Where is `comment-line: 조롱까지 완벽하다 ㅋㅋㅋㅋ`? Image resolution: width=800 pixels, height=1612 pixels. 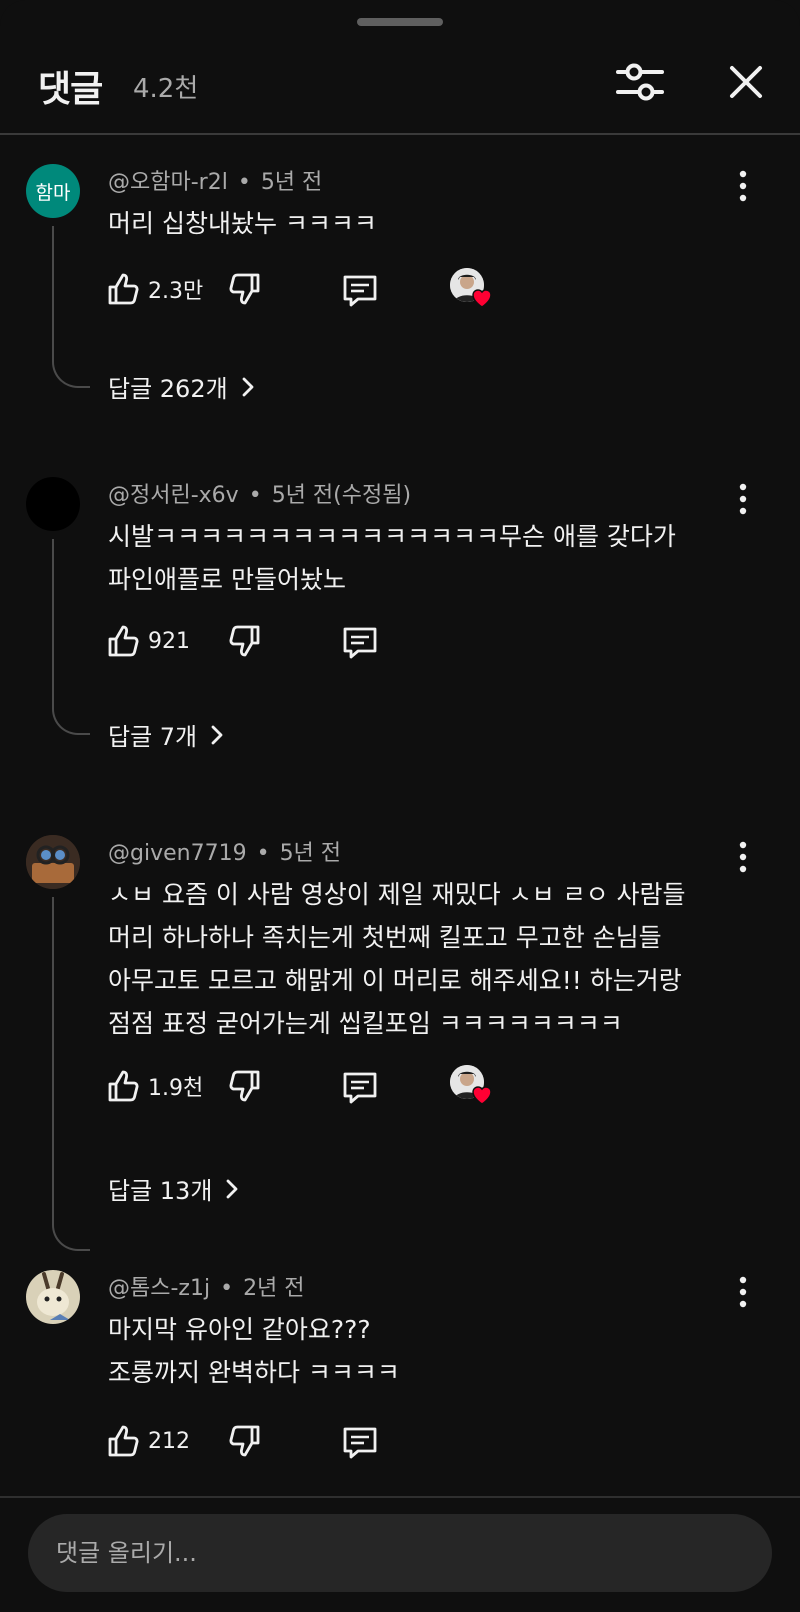
comment-line: 조롱까지 완벽하다 ㅋㅋㅋㅋ is located at coordinates (254, 1372).